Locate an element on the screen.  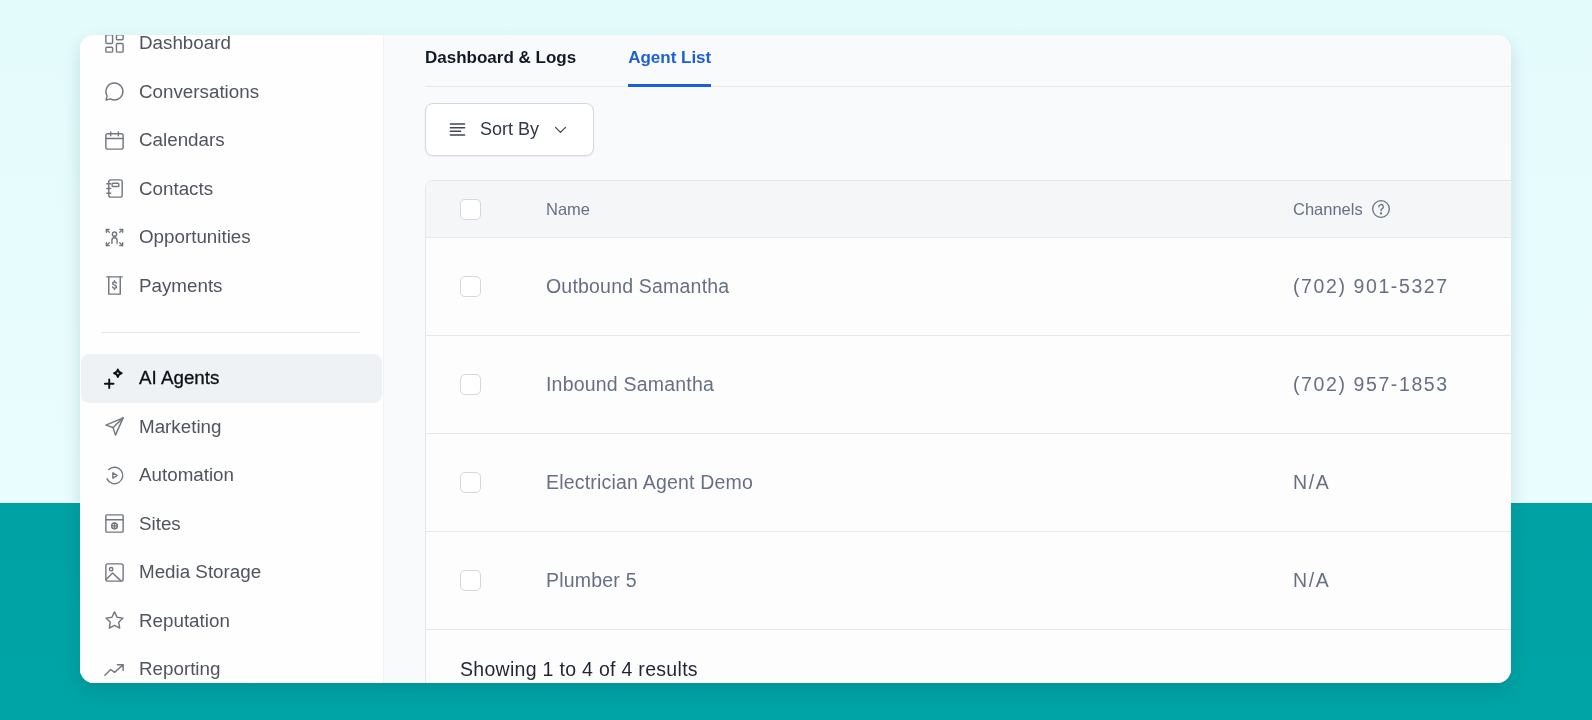
nav-item: Contacts is located at coordinates (231, 188).